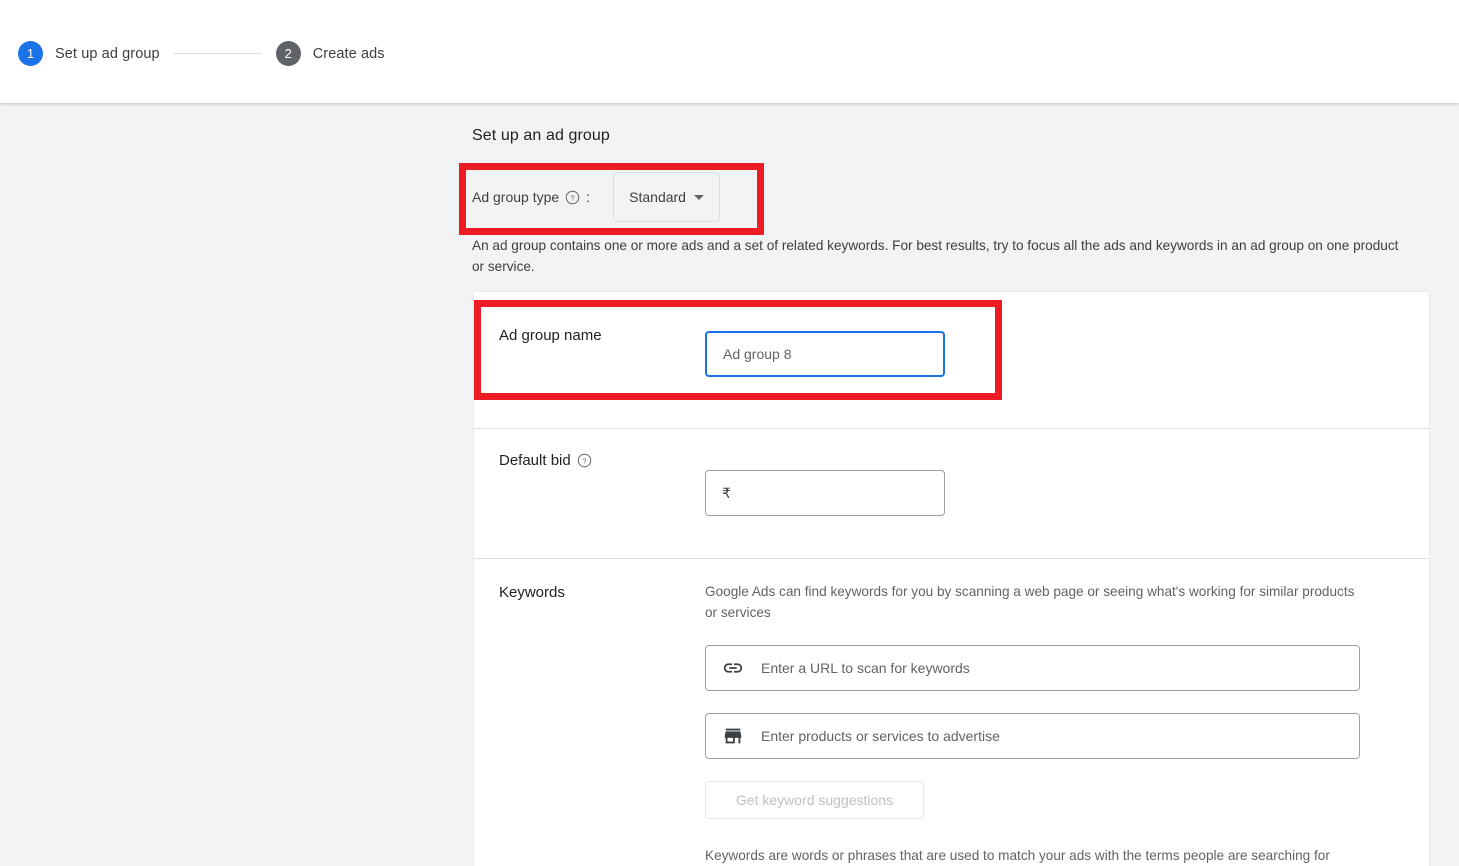 The image size is (1459, 866). I want to click on step-1-label: Set up ad group, so click(107, 53).